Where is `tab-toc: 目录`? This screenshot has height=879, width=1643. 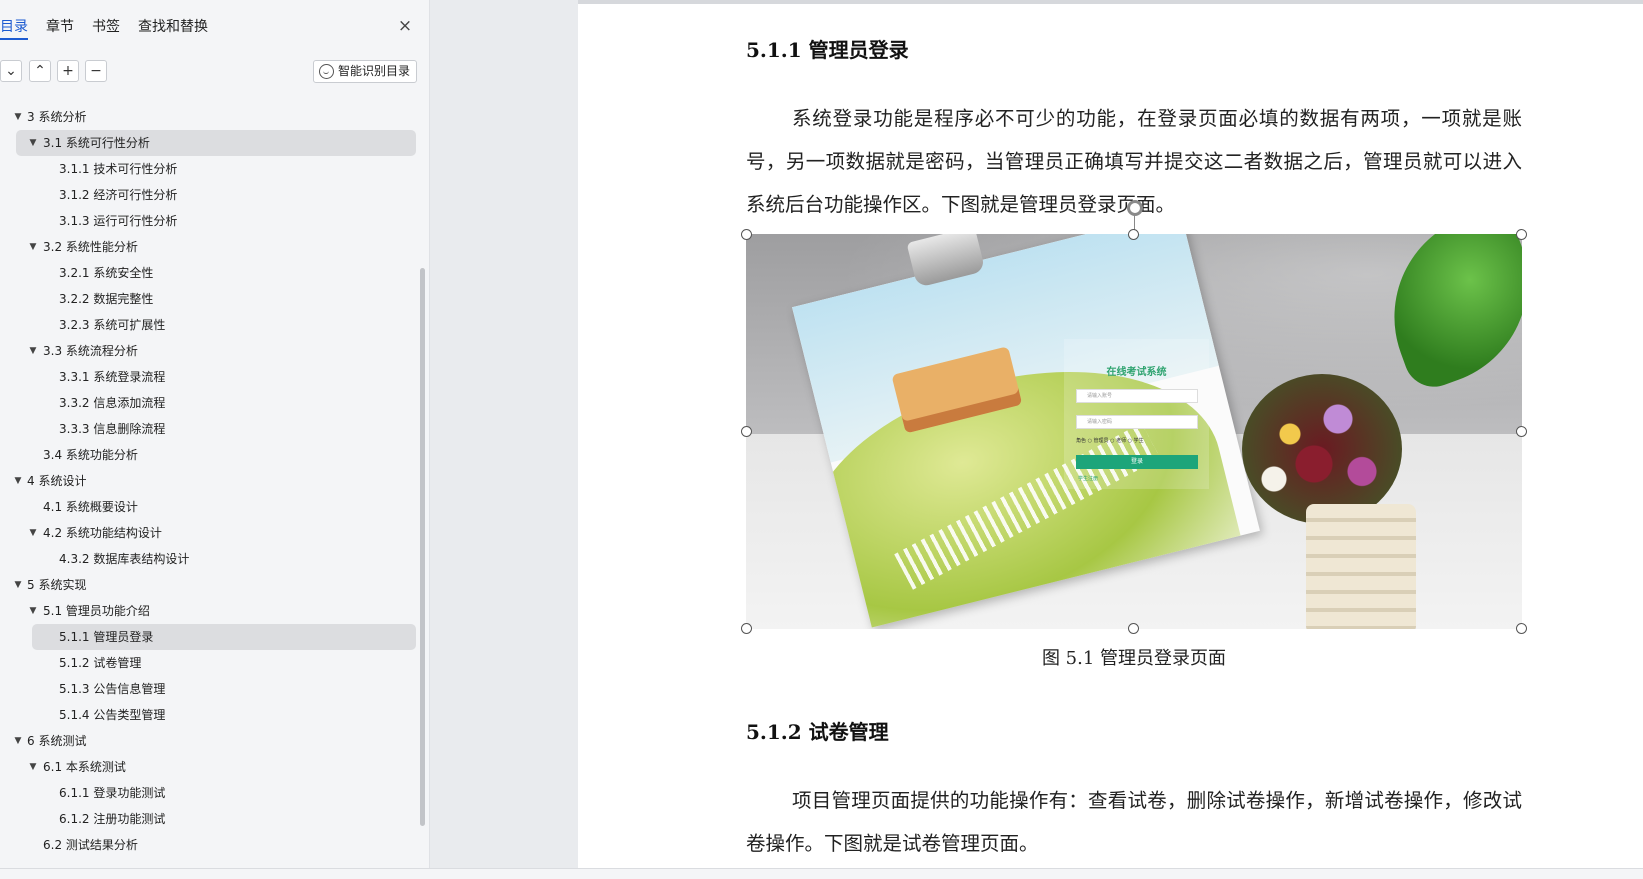
tab-toc: 目录 is located at coordinates (14, 28).